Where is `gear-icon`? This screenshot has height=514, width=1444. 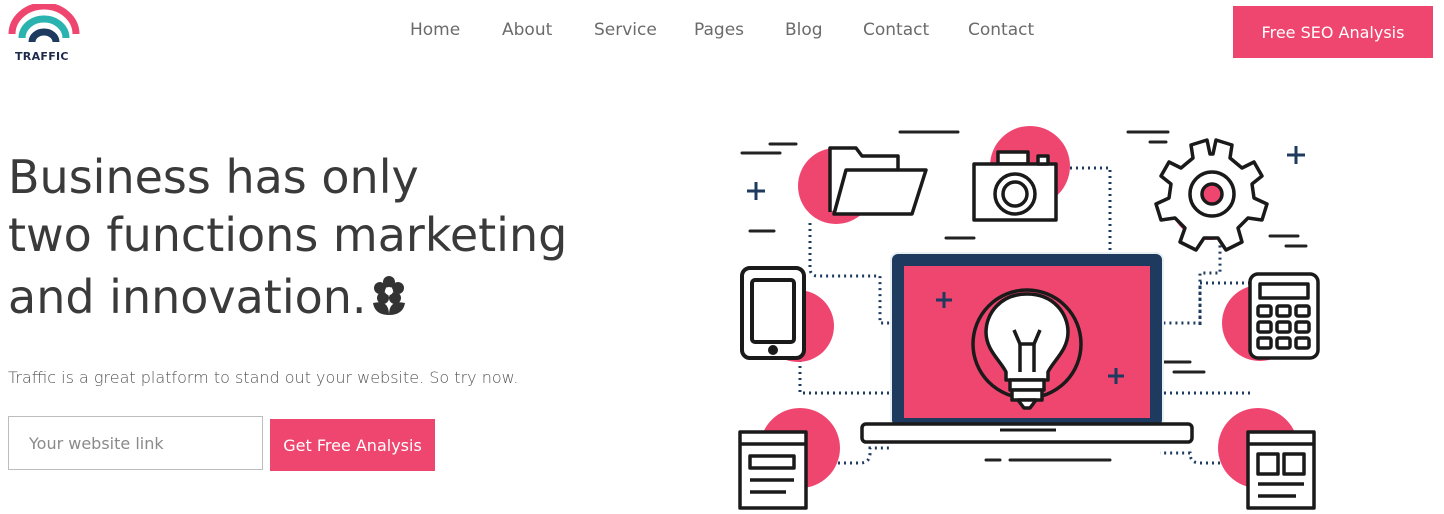 gear-icon is located at coordinates (1211, 195).